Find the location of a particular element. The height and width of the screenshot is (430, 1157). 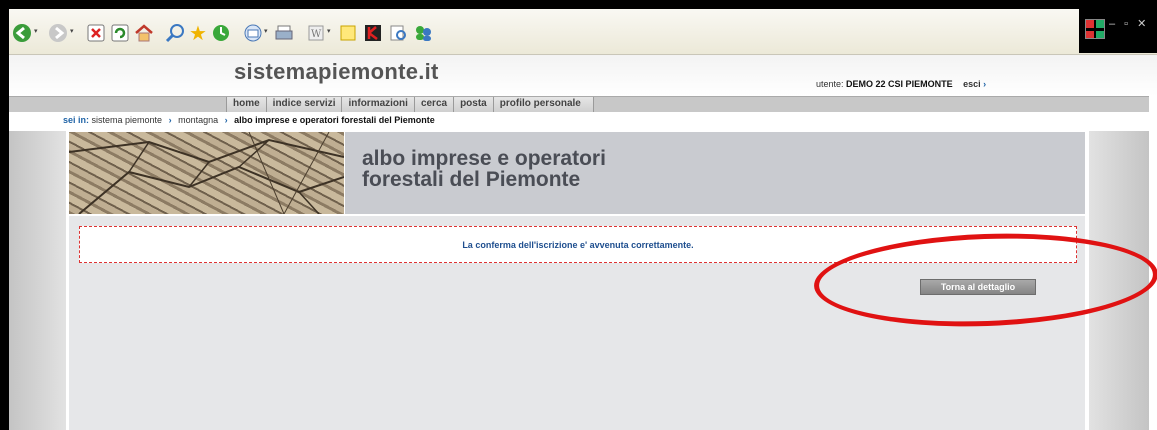

back-dropdown-icon: ▾ is located at coordinates (36, 31).